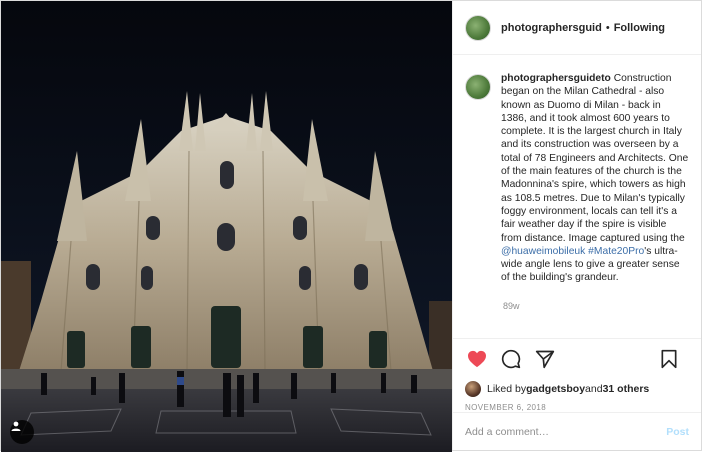 This screenshot has height=452, width=702. Describe the element at coordinates (16, 426) in the screenshot. I see `user-tag-icon` at that location.